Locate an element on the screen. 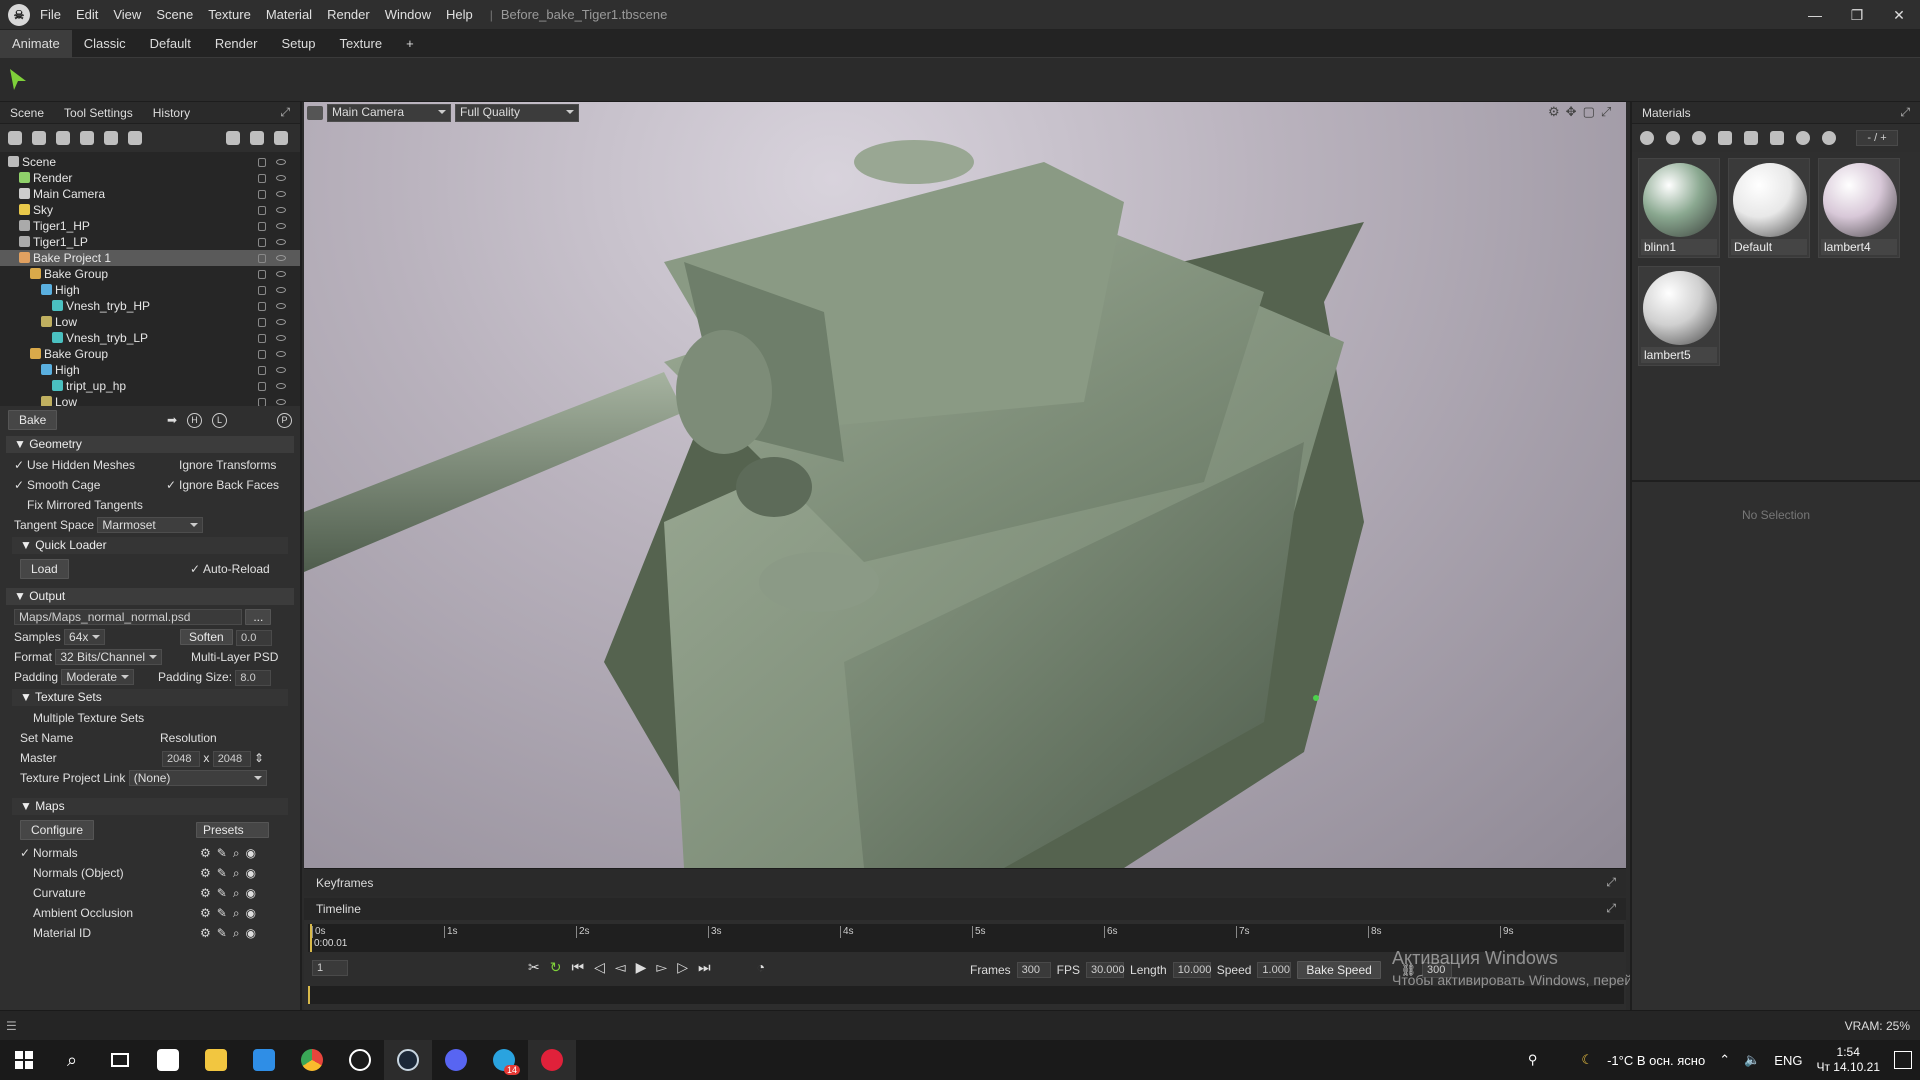 This screenshot has height=1080, width=1920. keyframe-track is located at coordinates (966, 995).